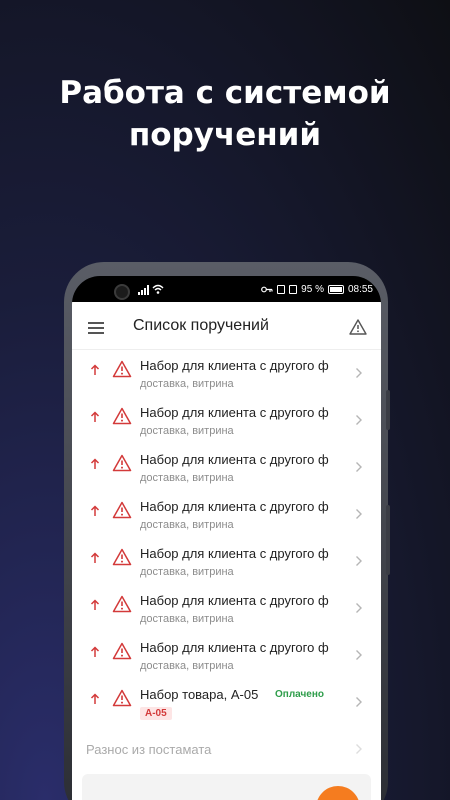 This screenshot has width=450, height=800. What do you see at coordinates (299, 694) in the screenshot?
I see `status-badge-paid: Оплачено` at bounding box center [299, 694].